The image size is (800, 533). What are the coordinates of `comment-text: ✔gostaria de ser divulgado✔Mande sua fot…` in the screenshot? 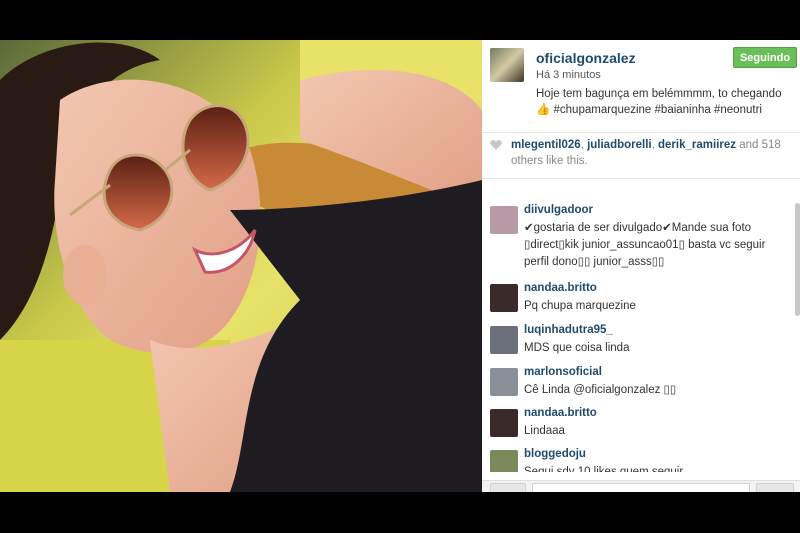 It's located at (645, 245).